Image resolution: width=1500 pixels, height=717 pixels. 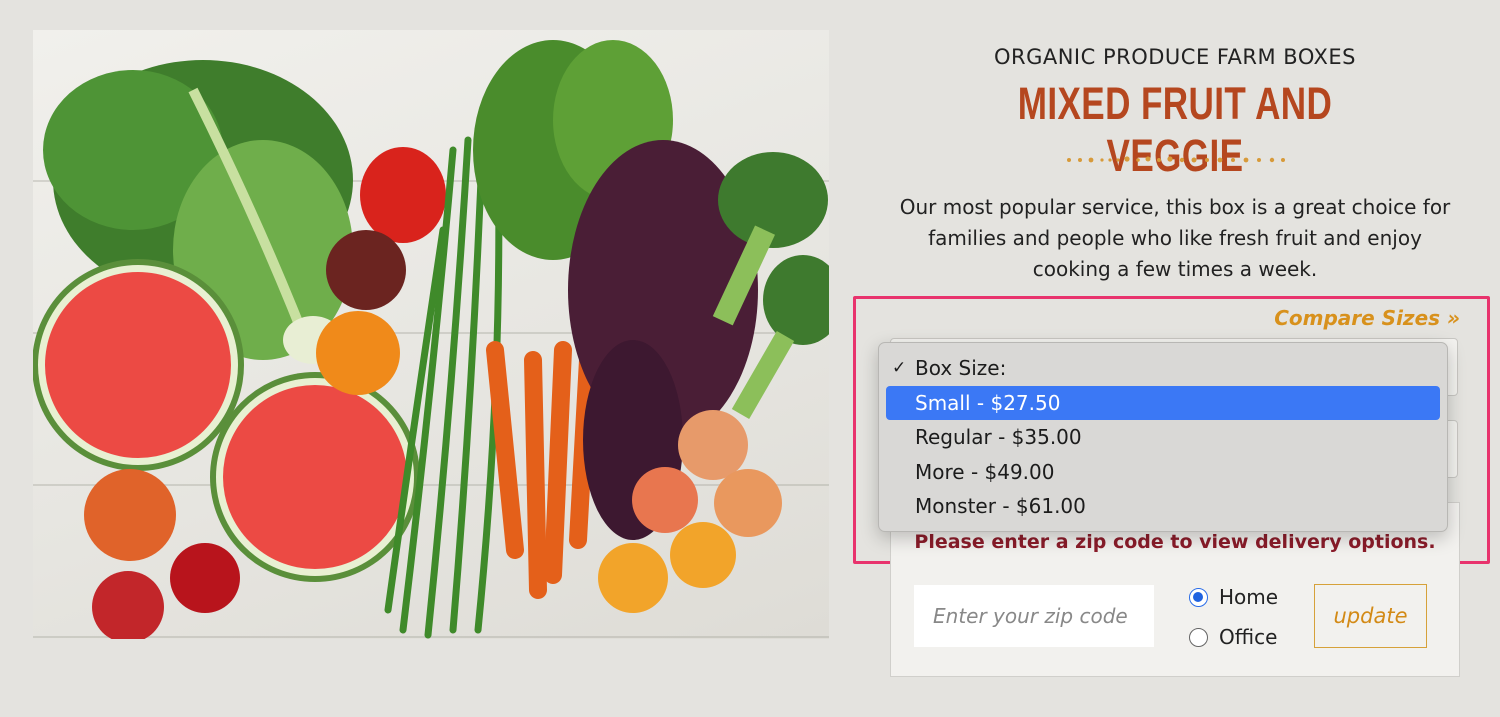 I want to click on radio-office: Office, so click(x=1233, y=637).